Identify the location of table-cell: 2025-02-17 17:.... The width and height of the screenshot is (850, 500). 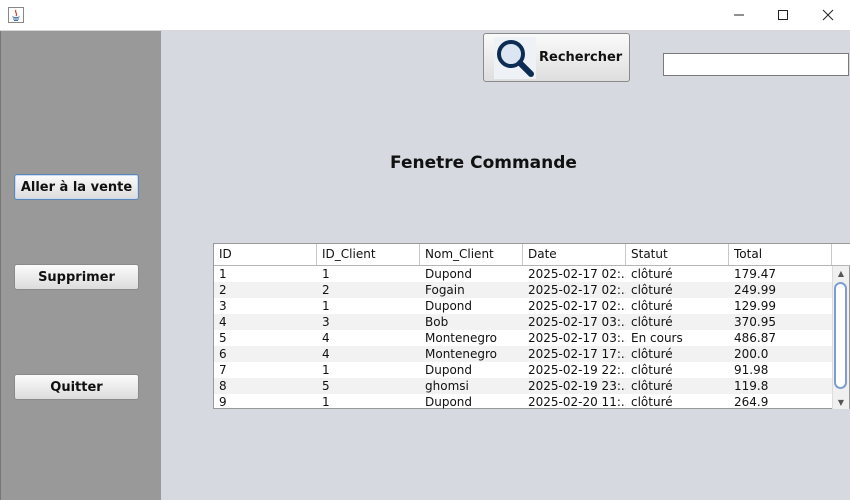
(577, 354).